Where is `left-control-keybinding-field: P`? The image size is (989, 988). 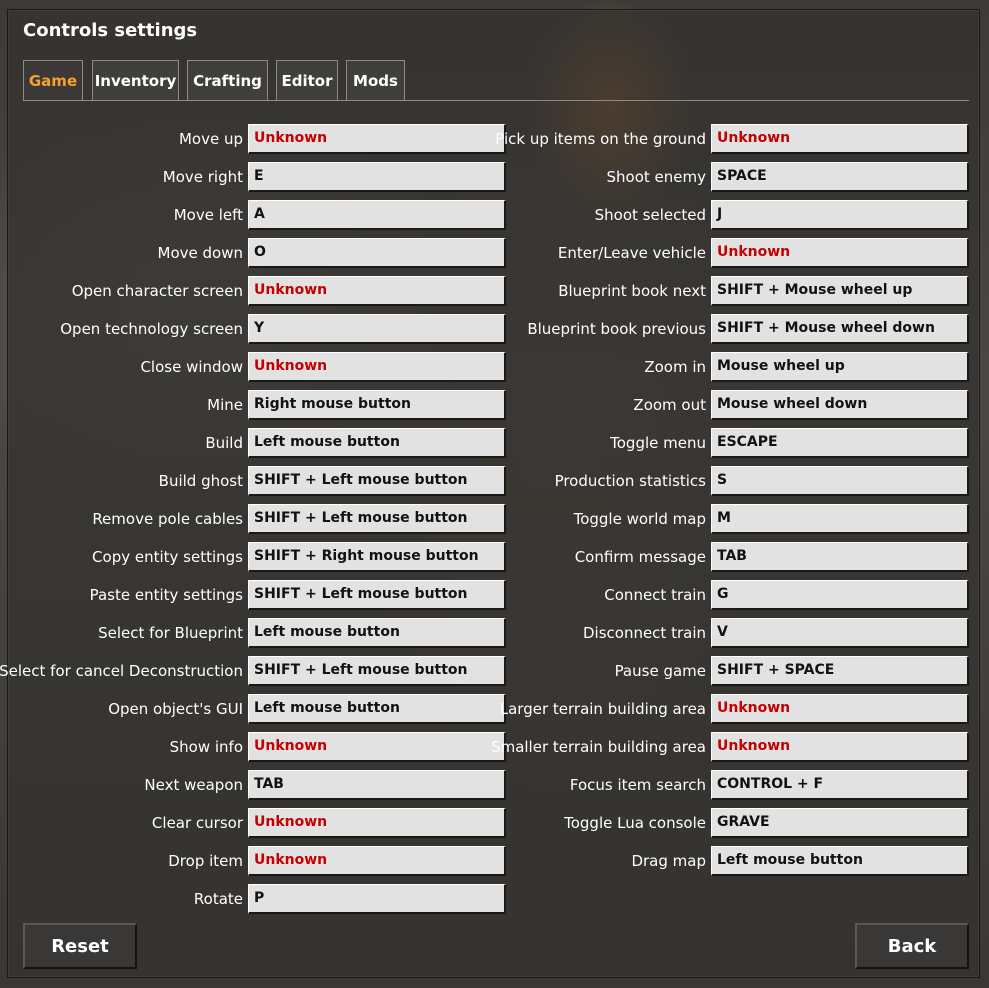 left-control-keybinding-field: P is located at coordinates (377, 899).